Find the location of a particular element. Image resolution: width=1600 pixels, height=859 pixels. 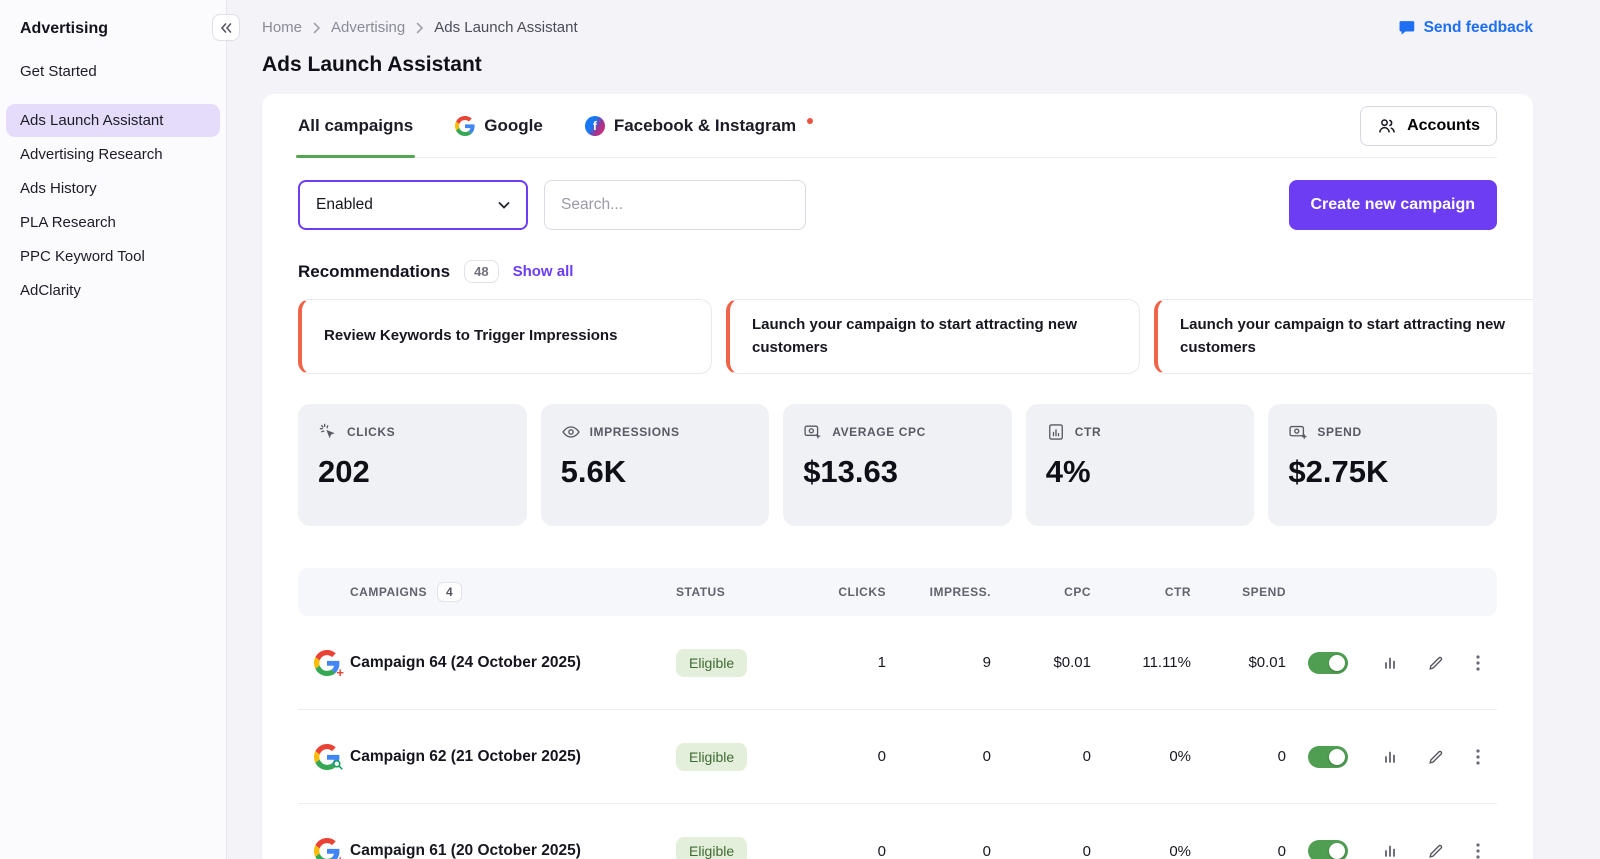

send-feedback-link: Send feedback is located at coordinates (1465, 27).